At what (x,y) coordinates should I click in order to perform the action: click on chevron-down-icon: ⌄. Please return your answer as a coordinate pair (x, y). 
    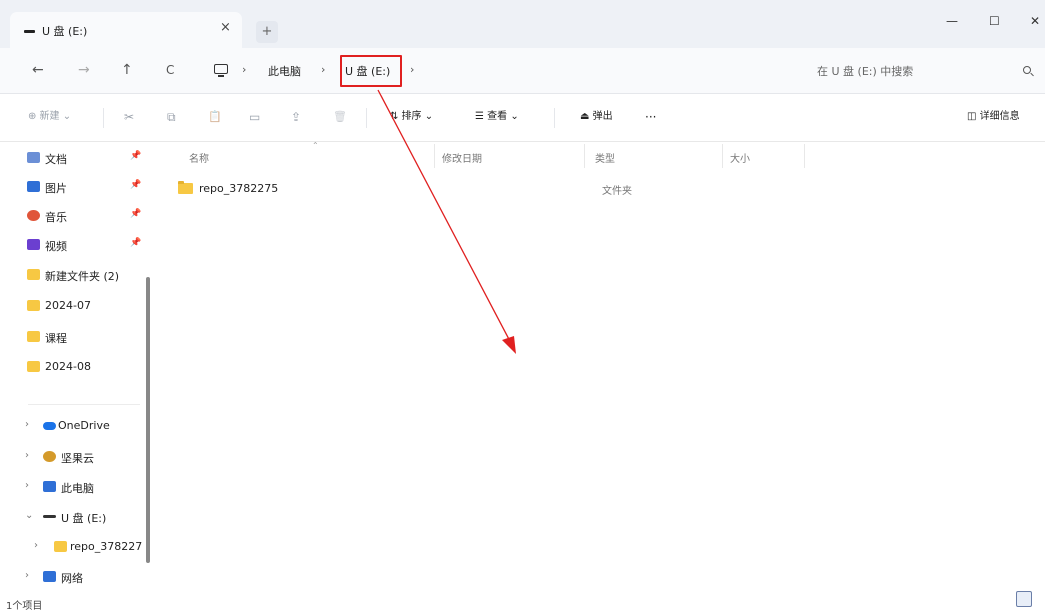
    Looking at the image, I should click on (29, 515).